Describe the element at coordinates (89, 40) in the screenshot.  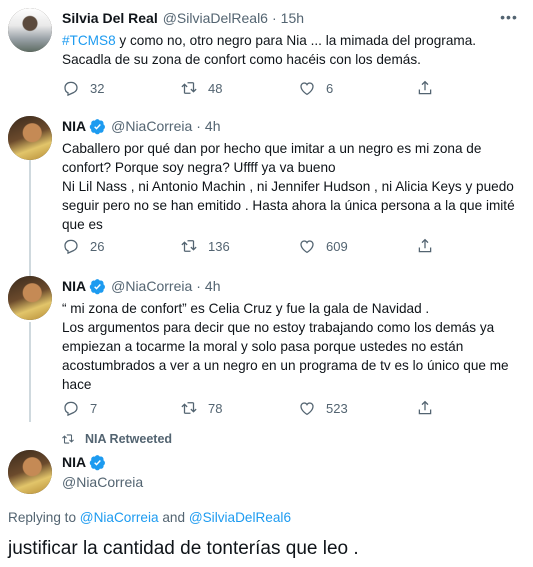
I see `hashtag-link: #TCMS8` at that location.